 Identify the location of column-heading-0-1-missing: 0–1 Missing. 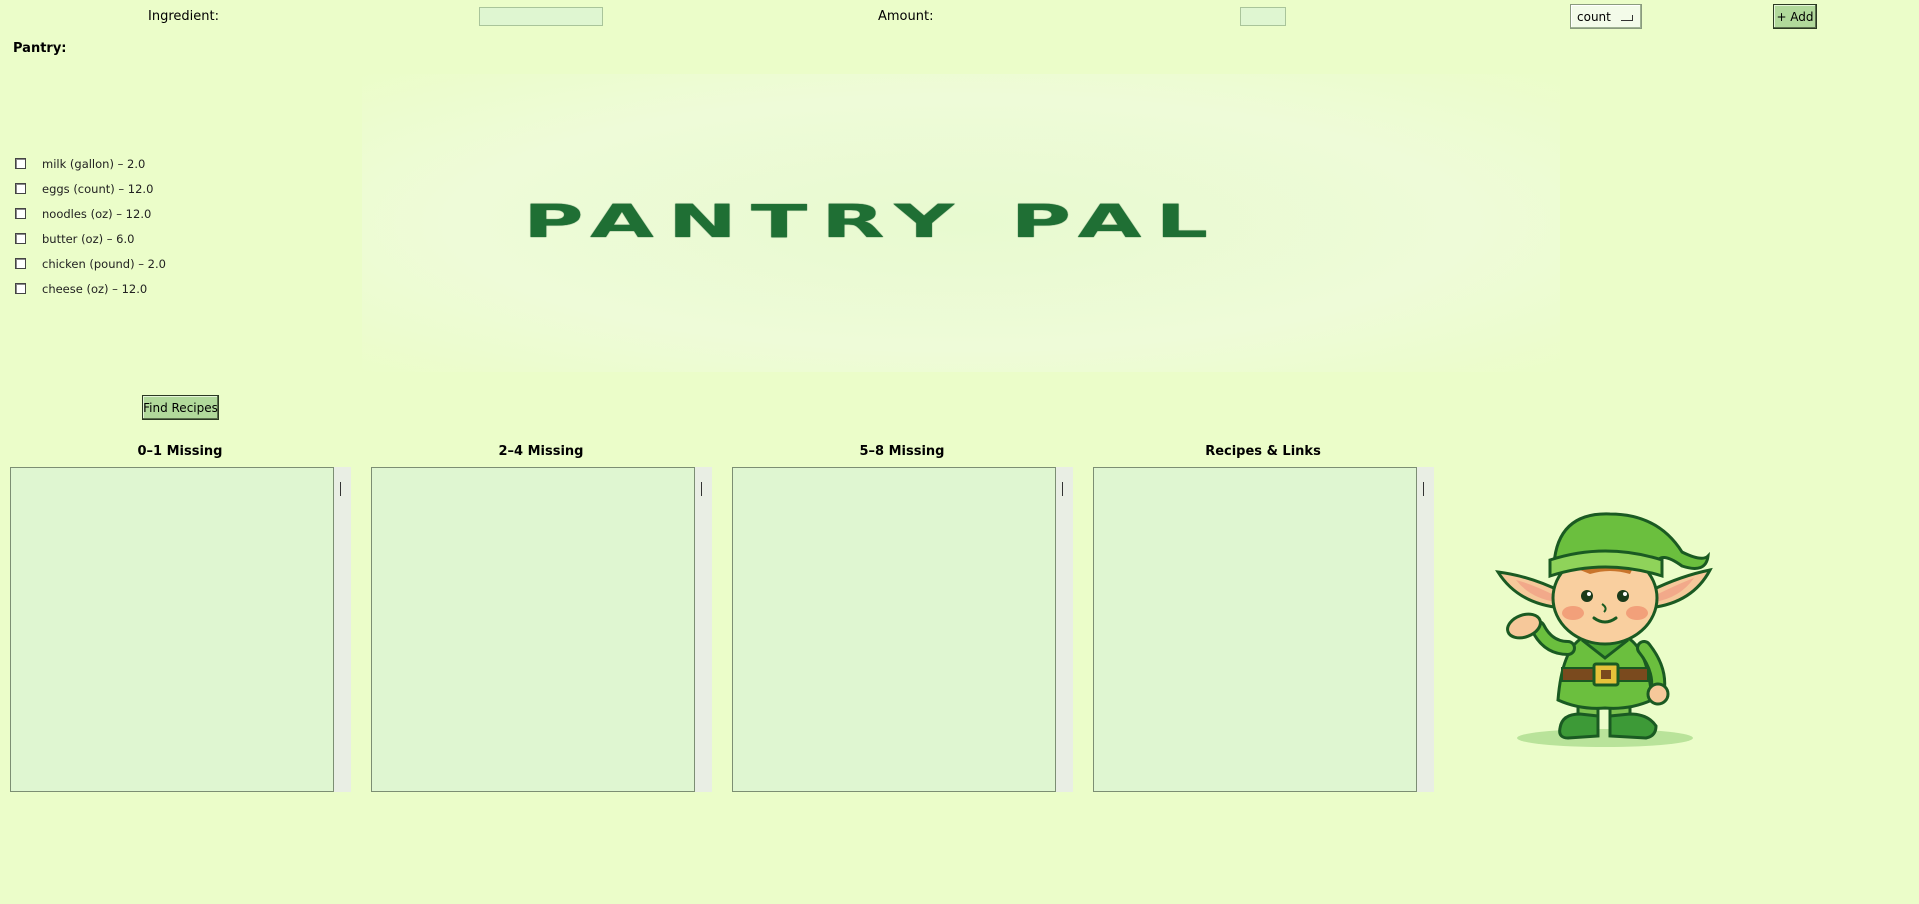
(180, 451).